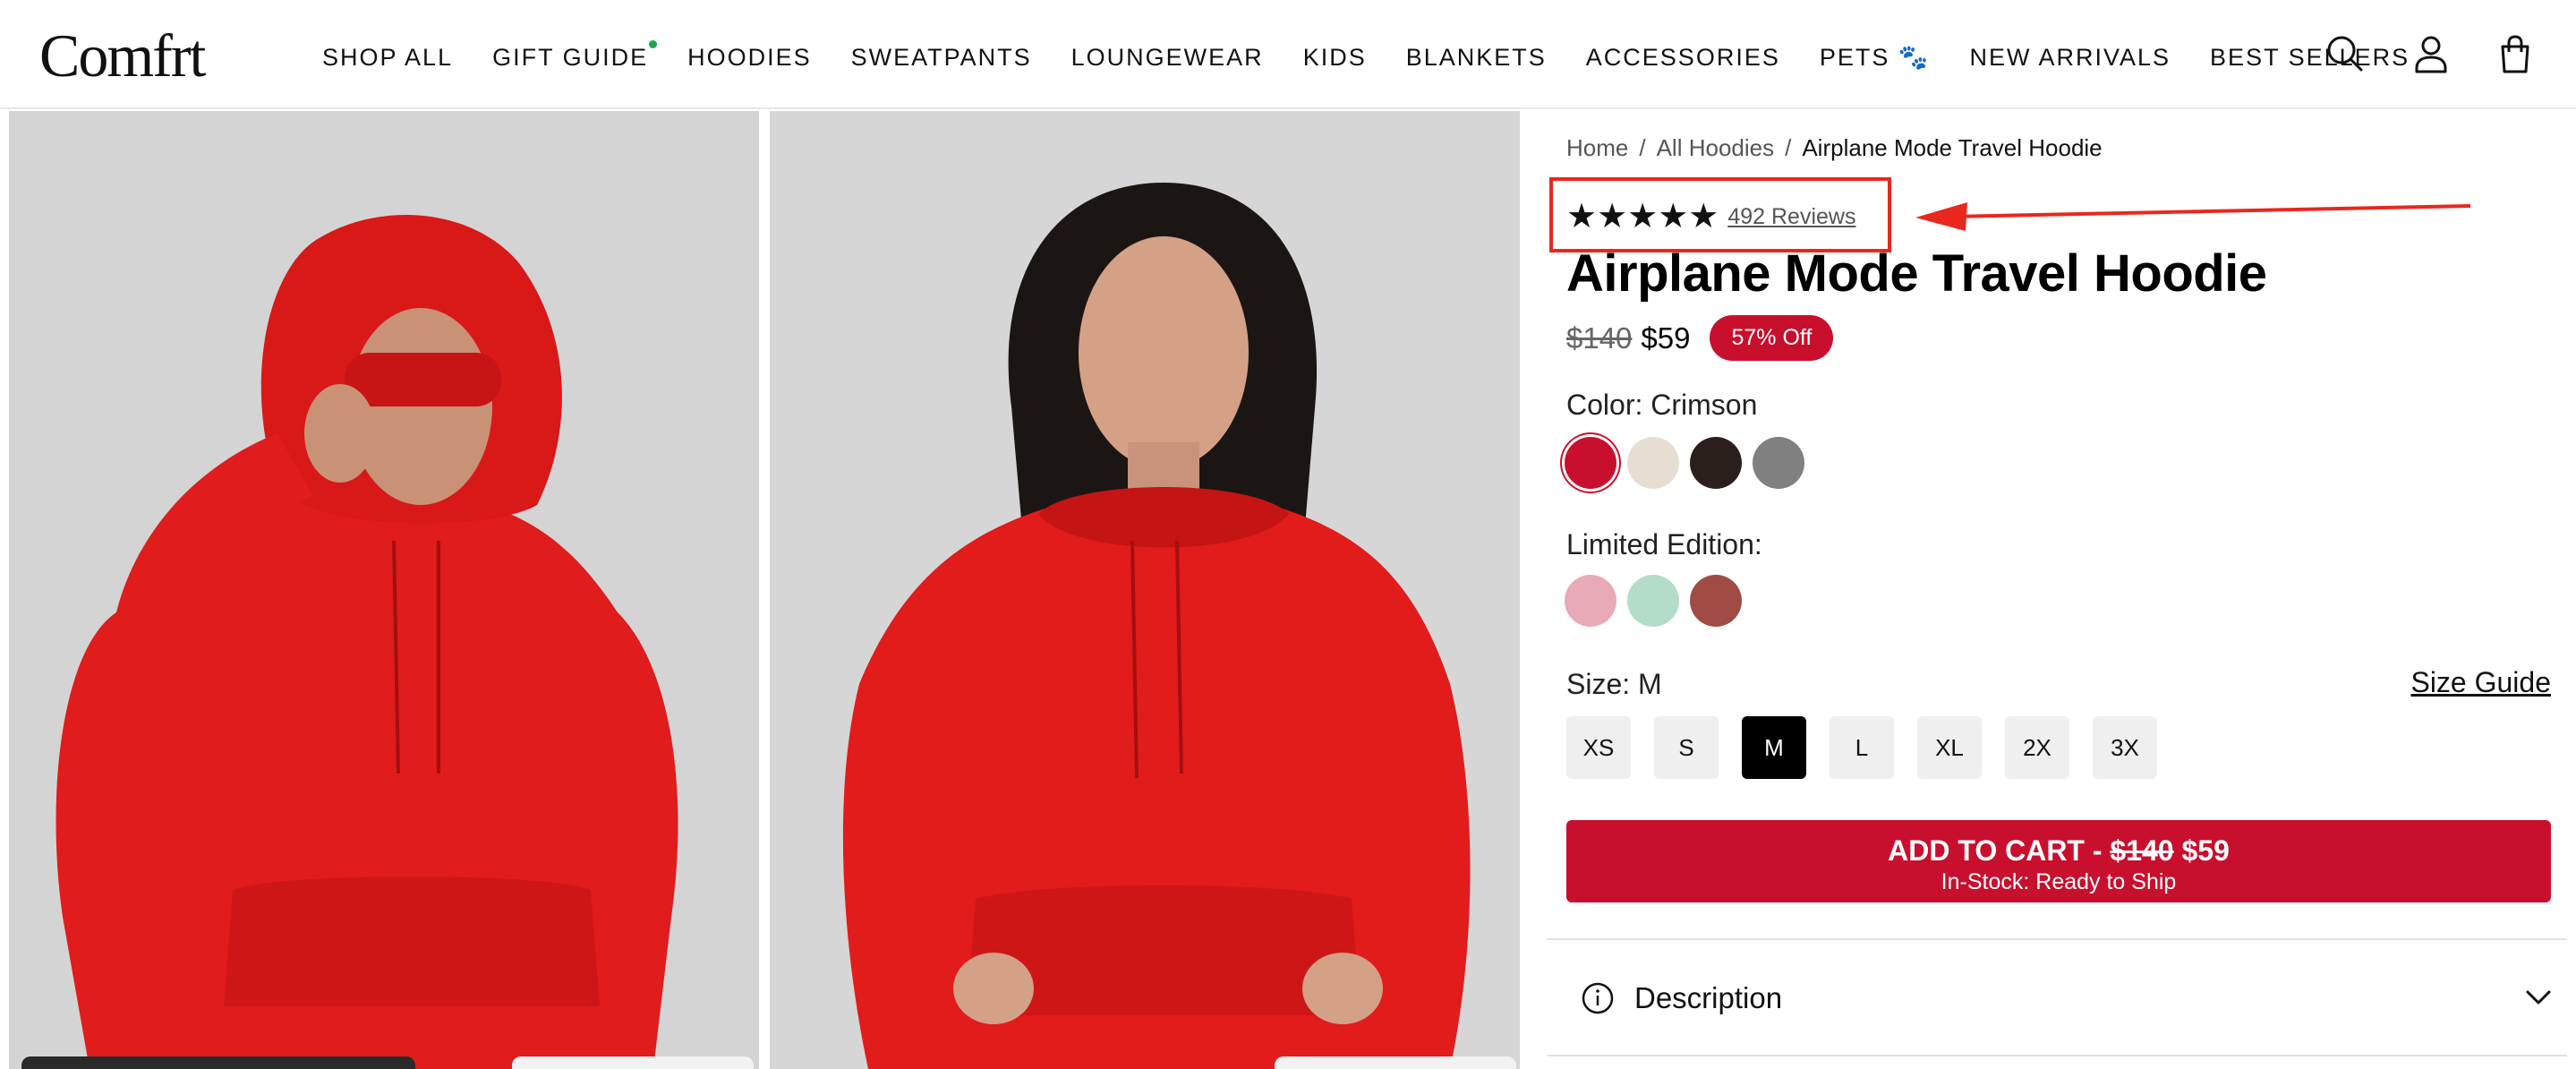 This screenshot has height=1069, width=2576. I want to click on color-label: Color: Crimson, so click(1662, 405).